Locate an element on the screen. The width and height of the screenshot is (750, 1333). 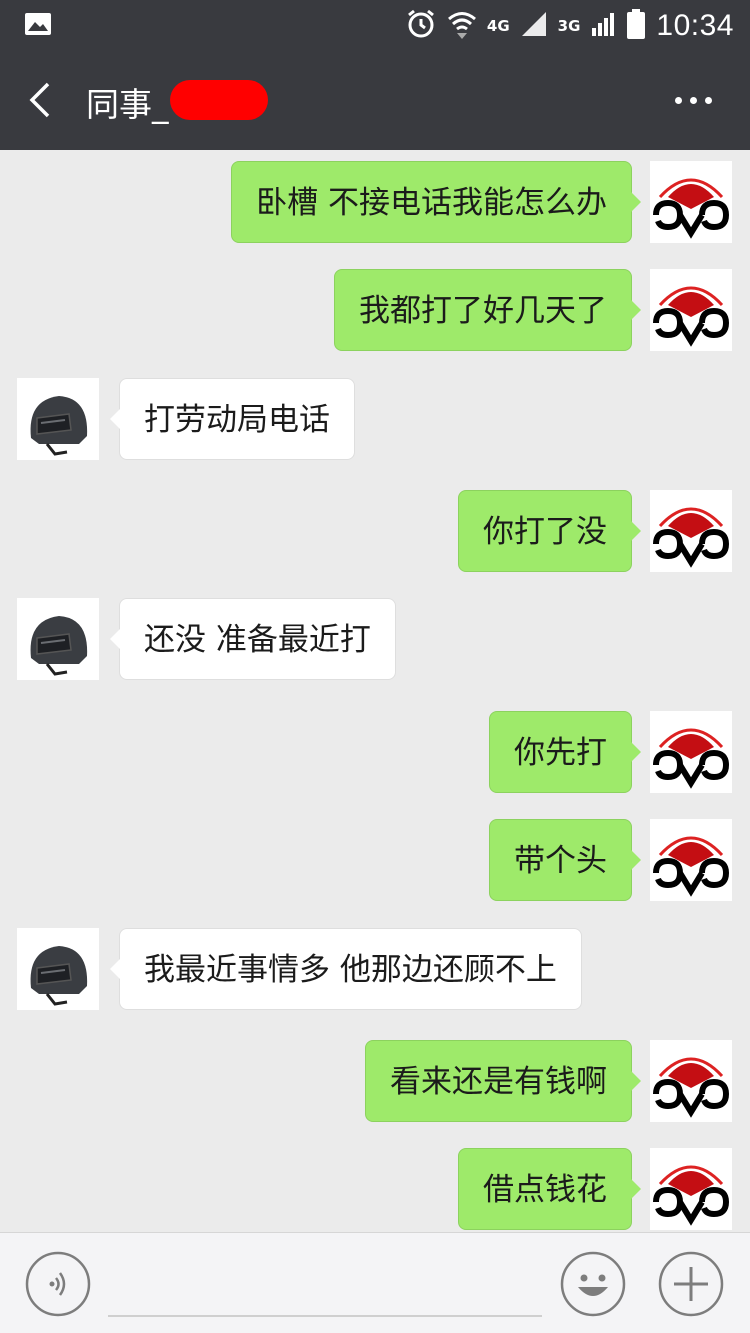
plus-icon is located at coordinates (691, 1284).